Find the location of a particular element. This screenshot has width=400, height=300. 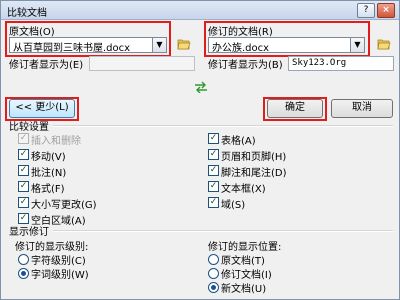

checkbox-label: 域(S) is located at coordinates (233, 205).